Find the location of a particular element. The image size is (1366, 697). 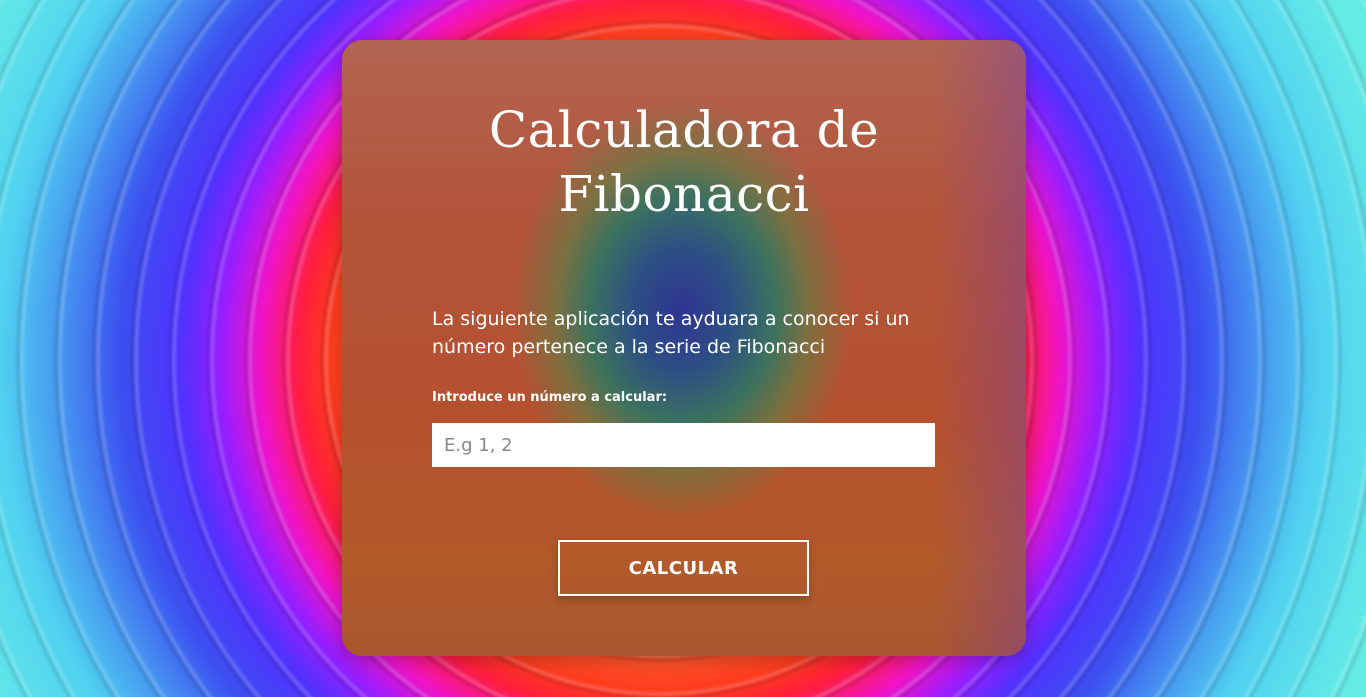

calculate-button: CALCULAR is located at coordinates (683, 568).